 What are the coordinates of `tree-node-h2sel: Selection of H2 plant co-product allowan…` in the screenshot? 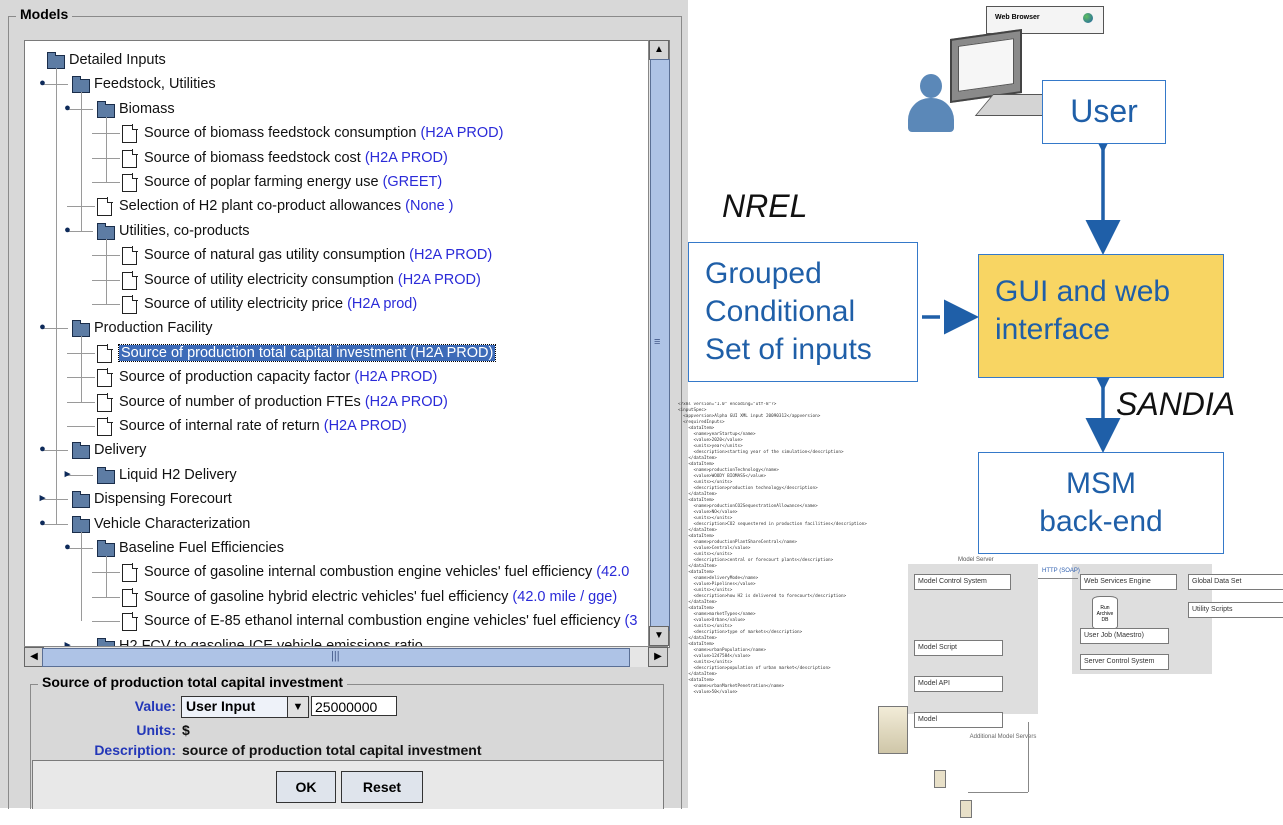 It's located at (286, 206).